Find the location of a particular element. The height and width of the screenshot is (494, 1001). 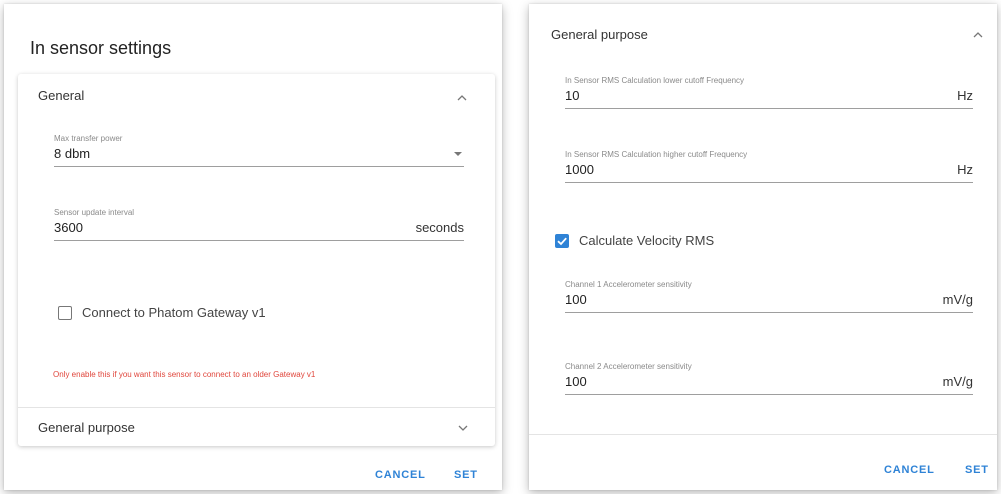

channel2-sensitivity-unit: mV/g is located at coordinates (957, 381).